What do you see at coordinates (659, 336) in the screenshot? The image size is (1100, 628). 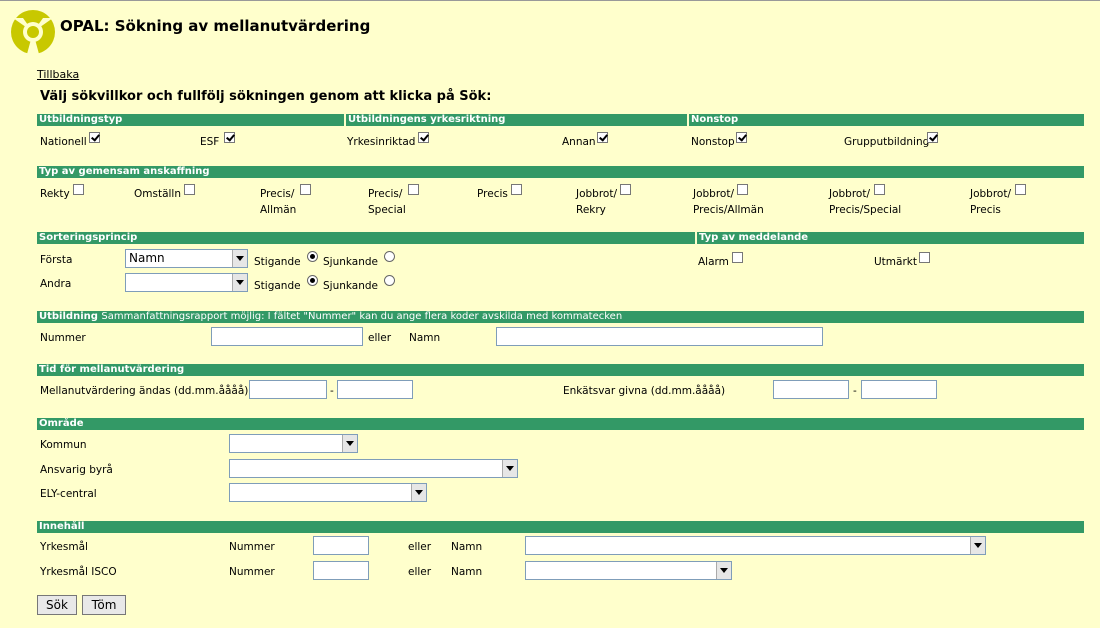 I see `utbildning-namn-input` at bounding box center [659, 336].